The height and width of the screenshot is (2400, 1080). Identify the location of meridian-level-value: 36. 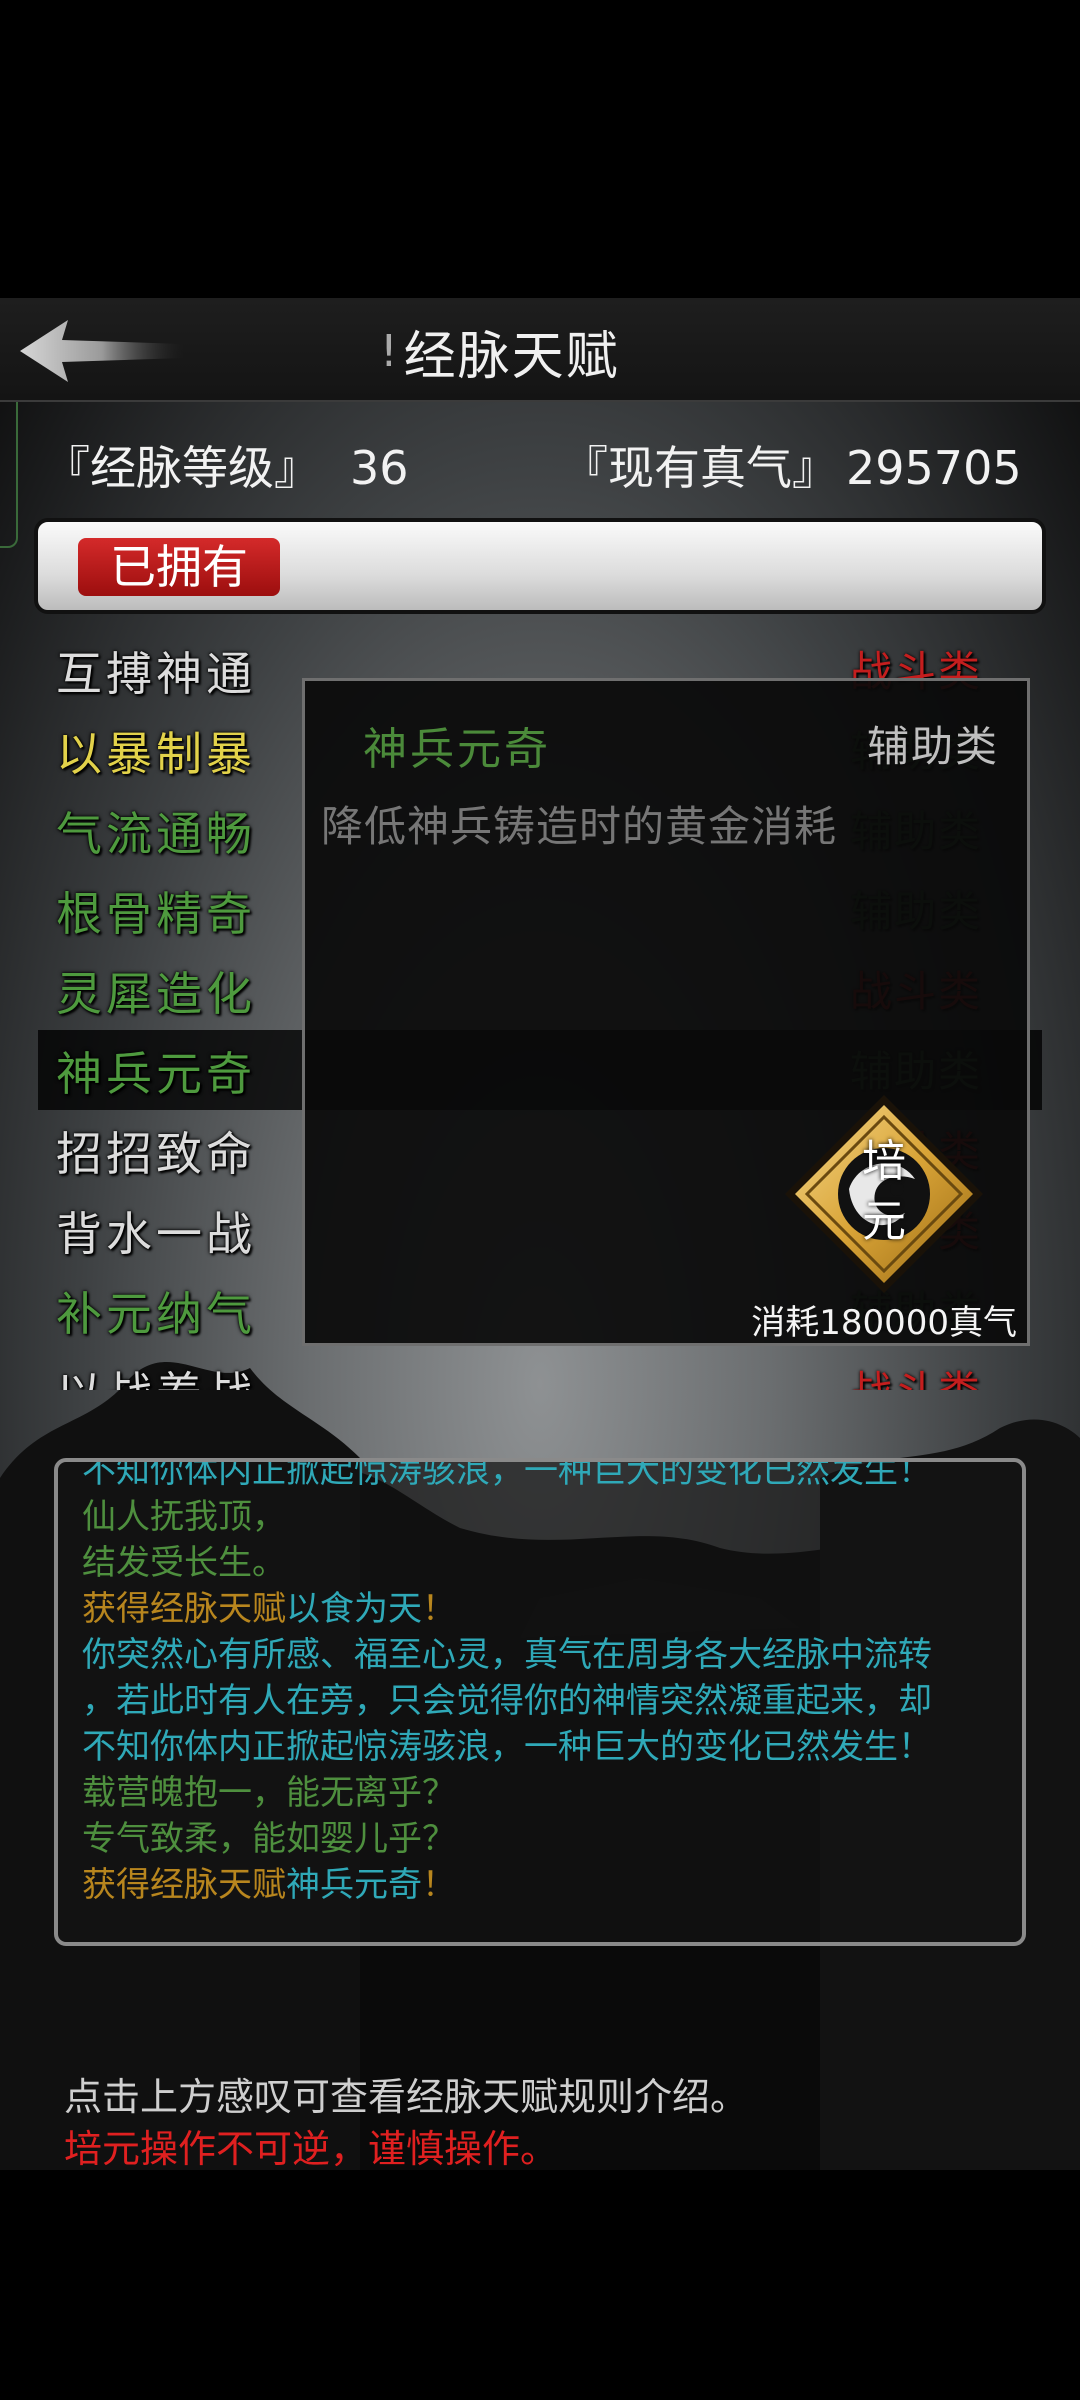
(379, 468).